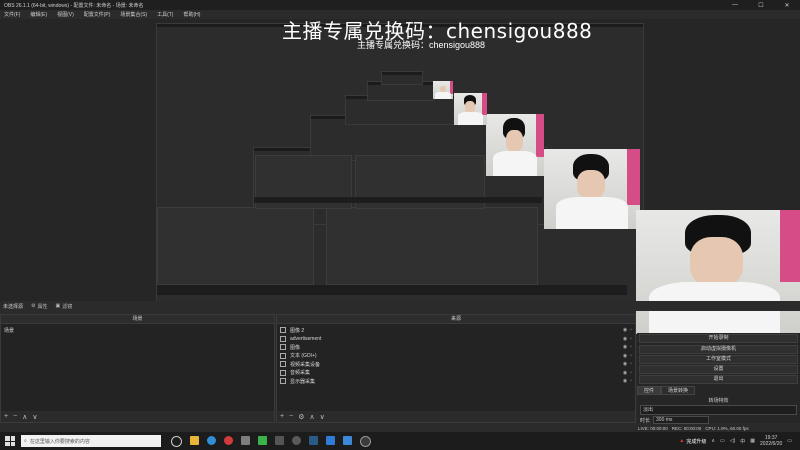 This screenshot has width=800, height=450. I want to click on clock: 19:37 2022/6/20, so click(771, 441).